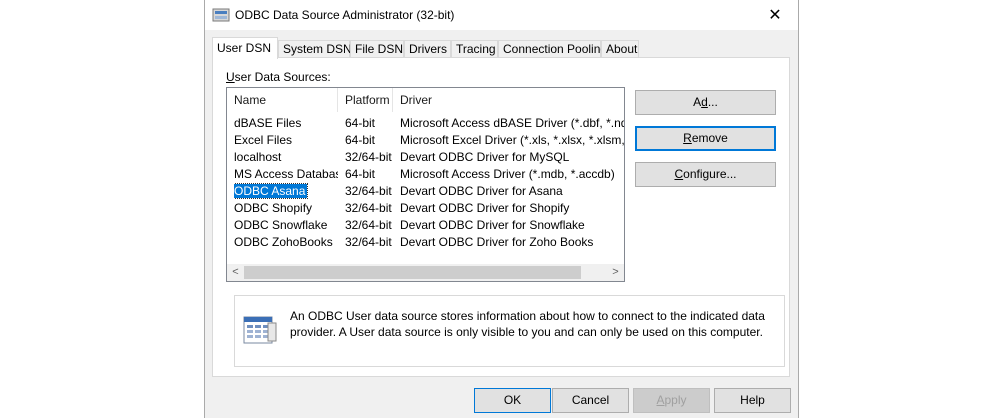  Describe the element at coordinates (474, 48) in the screenshot. I see `tab-tracing: Tracing` at that location.